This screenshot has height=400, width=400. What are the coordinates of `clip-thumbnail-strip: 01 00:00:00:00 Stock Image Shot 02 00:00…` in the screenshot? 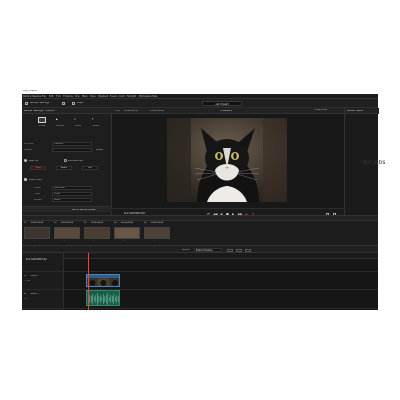 It's located at (200, 230).